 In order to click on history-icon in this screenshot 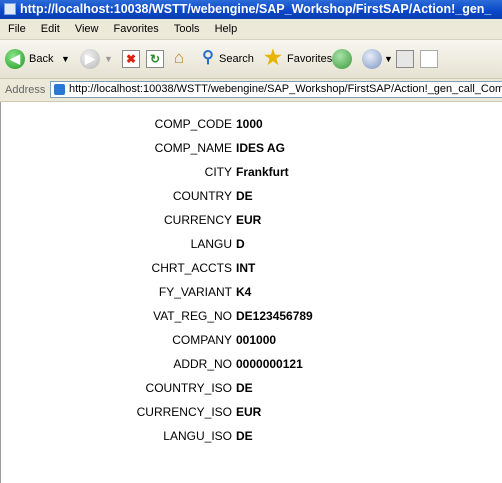, I will do `click(342, 59)`.